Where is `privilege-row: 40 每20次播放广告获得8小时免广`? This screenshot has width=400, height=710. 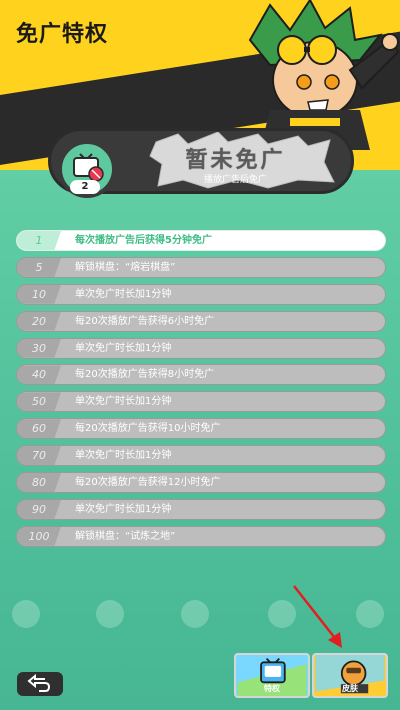 privilege-row: 40 每20次播放广告获得8小时免广 is located at coordinates (201, 375).